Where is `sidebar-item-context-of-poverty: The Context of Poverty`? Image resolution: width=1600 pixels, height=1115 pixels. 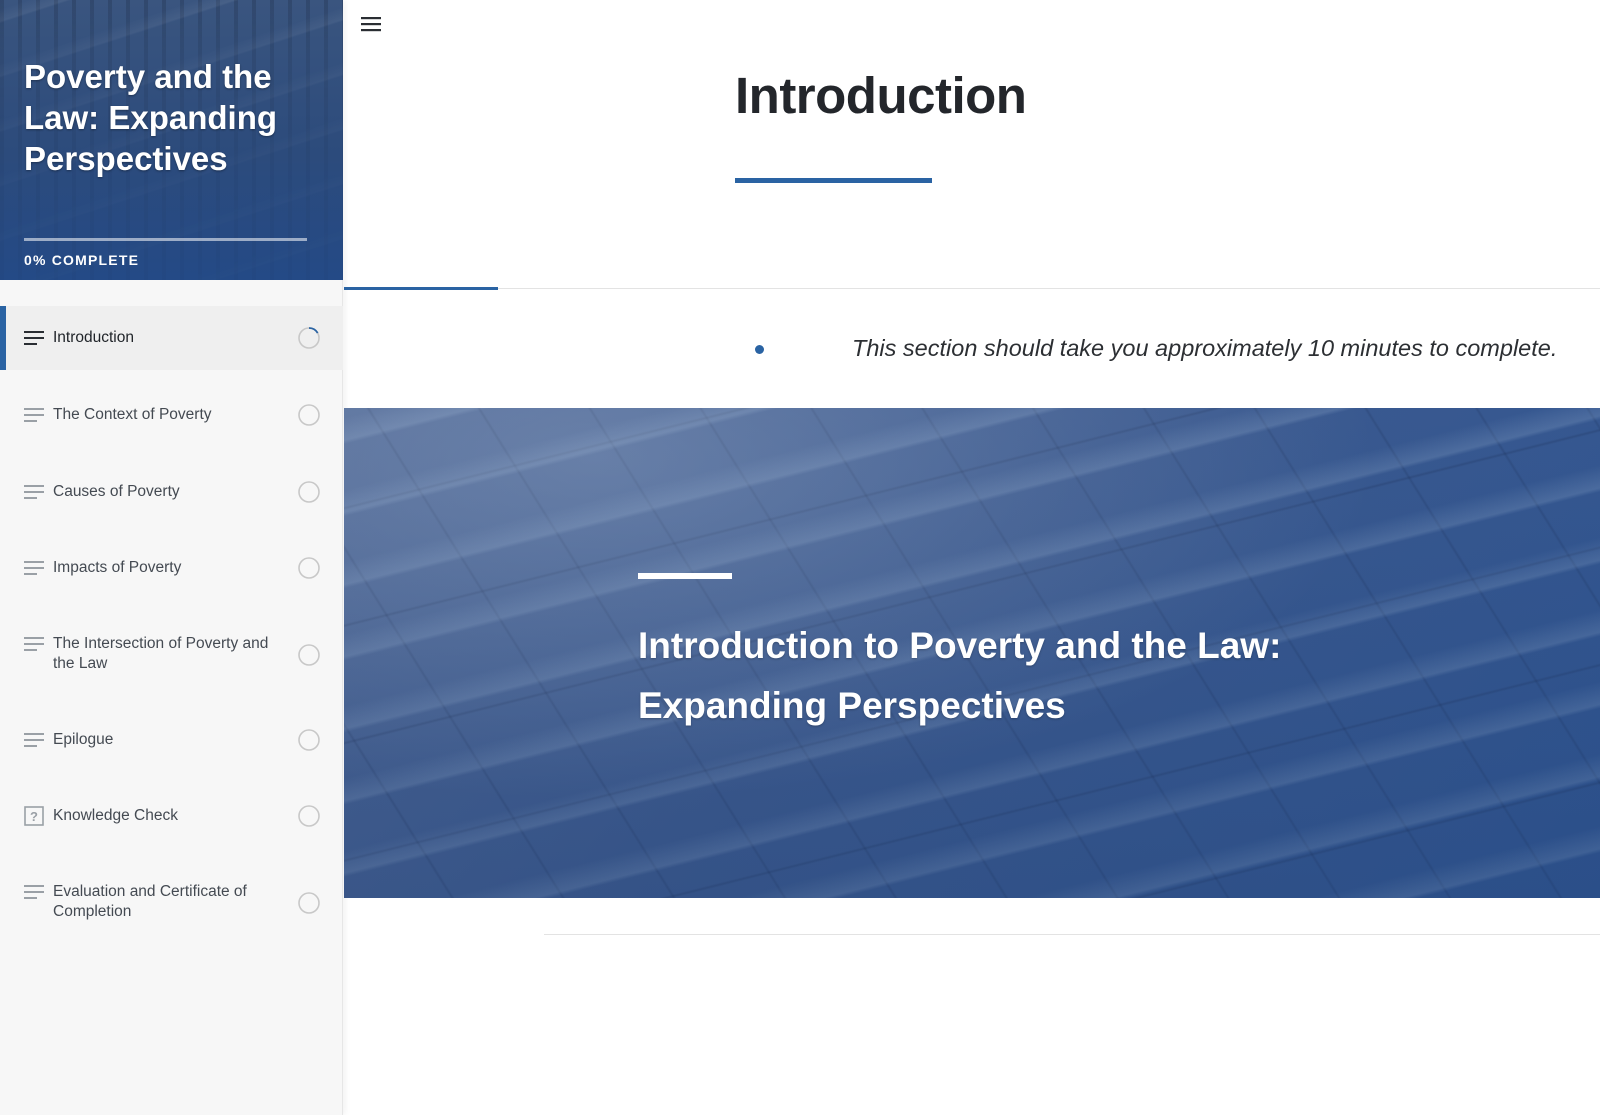 sidebar-item-context-of-poverty: The Context of Poverty is located at coordinates (171, 408).